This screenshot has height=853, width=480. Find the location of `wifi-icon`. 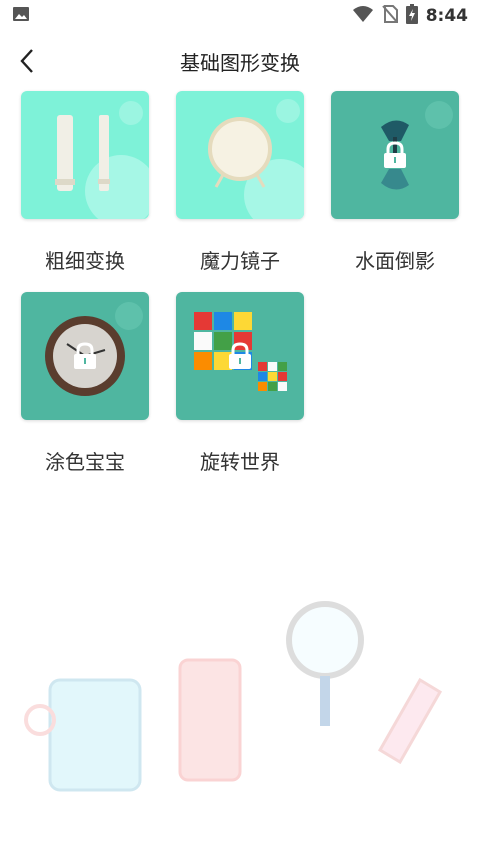

wifi-icon is located at coordinates (363, 16).